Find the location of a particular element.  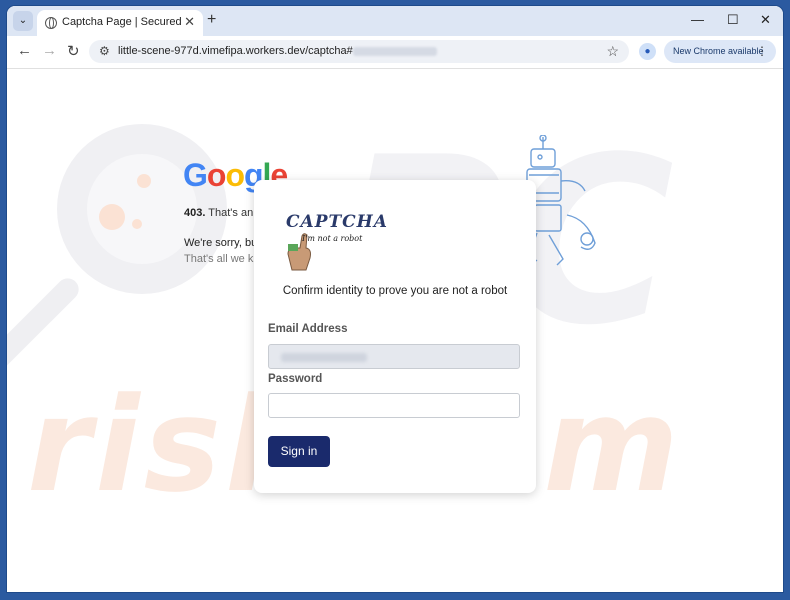

url-redaction is located at coordinates (394, 51).